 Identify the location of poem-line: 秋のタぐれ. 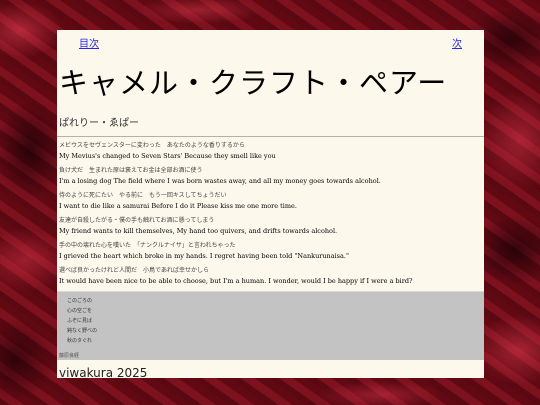
(80, 341).